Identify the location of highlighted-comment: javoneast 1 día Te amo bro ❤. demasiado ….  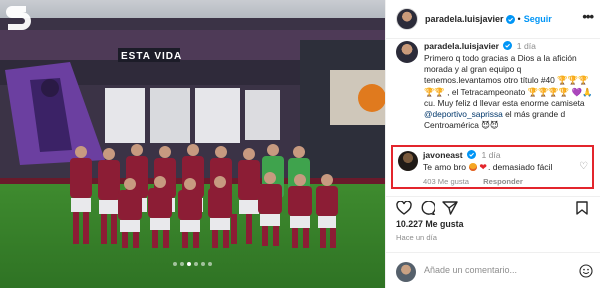
(492, 167).